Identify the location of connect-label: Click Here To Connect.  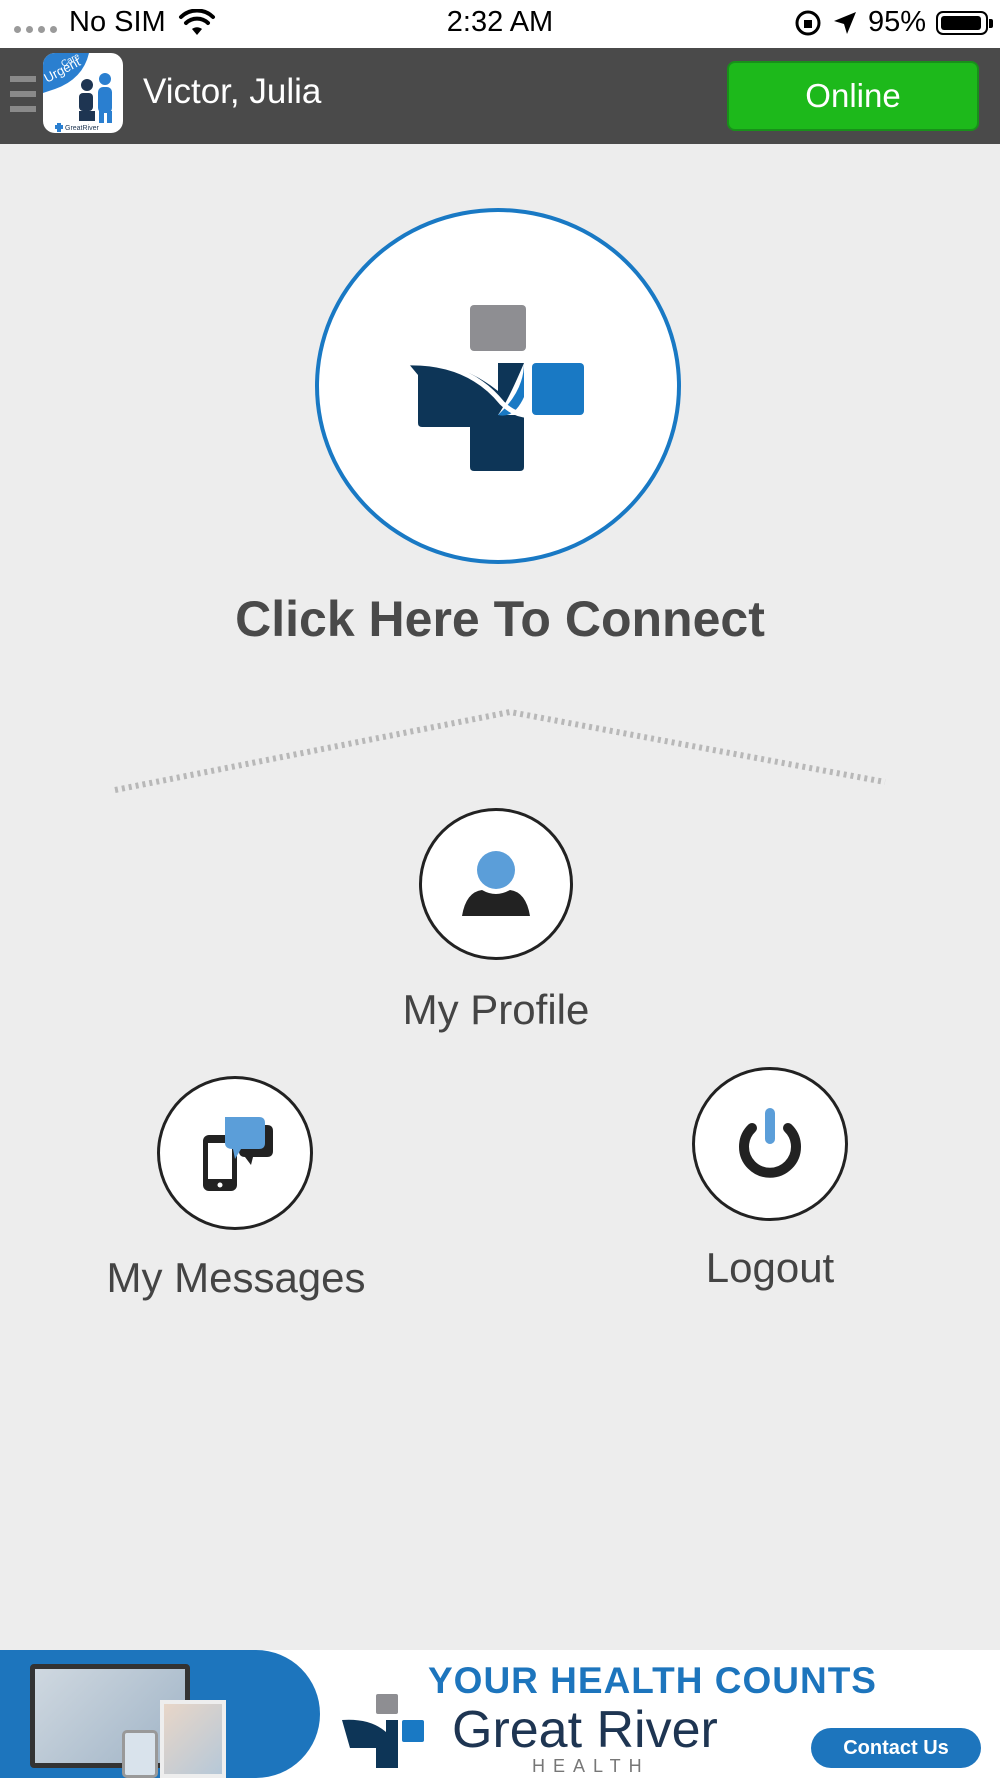
(500, 619).